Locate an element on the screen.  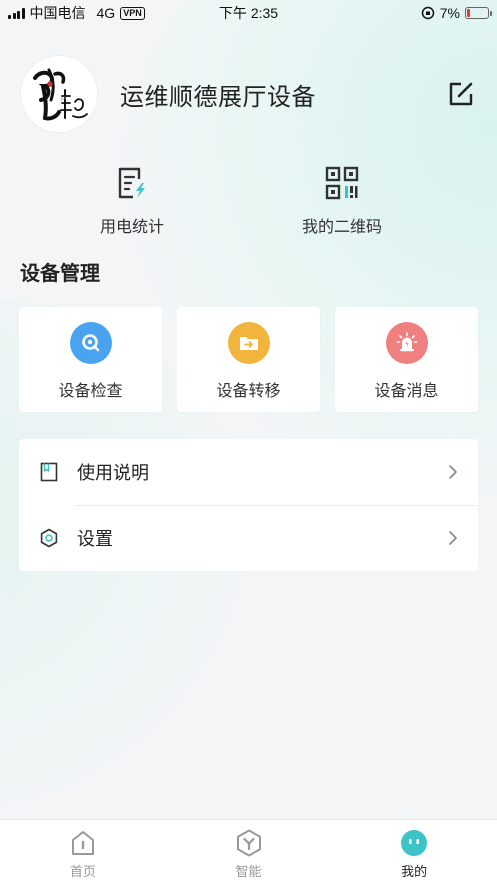
calligraphy-logo-icon: JIA is located at coordinates (60, 94).